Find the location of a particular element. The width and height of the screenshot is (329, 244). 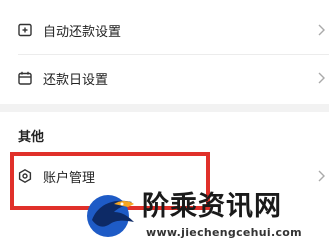

watermark-site-name: 阶乘资讯网 is located at coordinates (212, 206).